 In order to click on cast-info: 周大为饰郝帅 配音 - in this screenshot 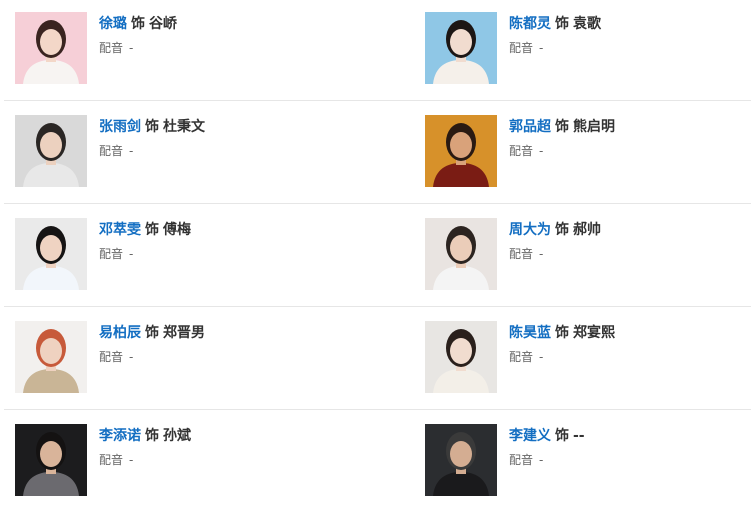, I will do `click(555, 241)`.